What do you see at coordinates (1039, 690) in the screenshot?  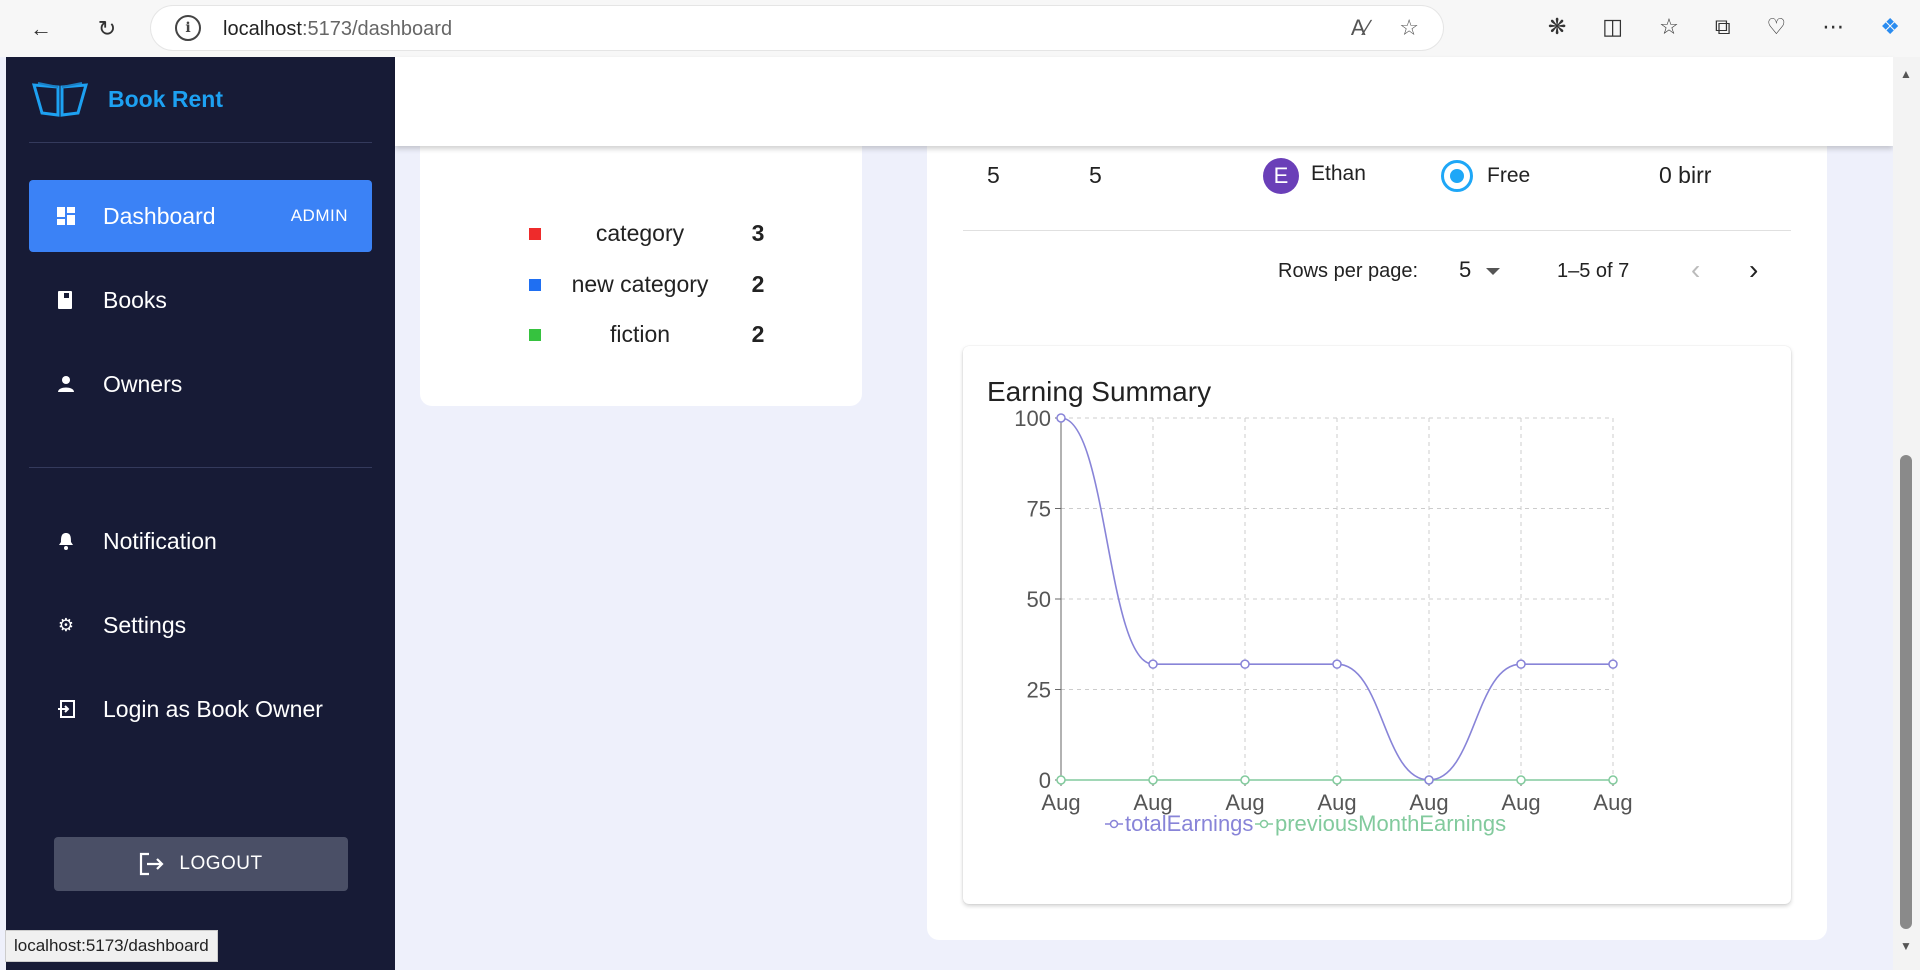 I see `y-tick-label: 25` at bounding box center [1039, 690].